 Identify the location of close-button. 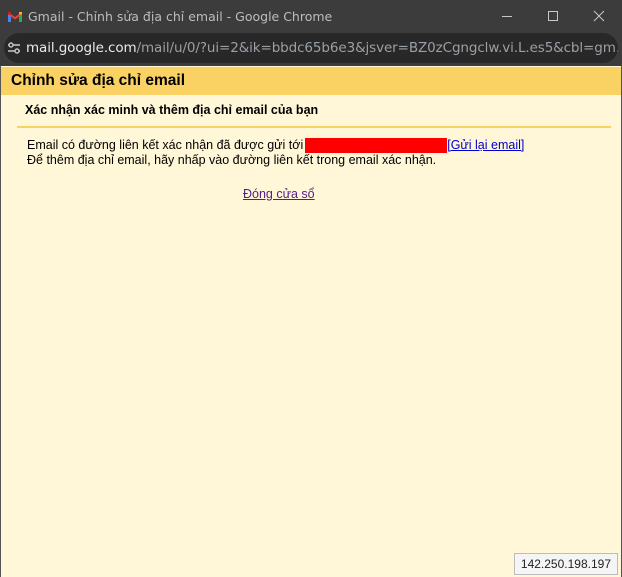
(599, 16).